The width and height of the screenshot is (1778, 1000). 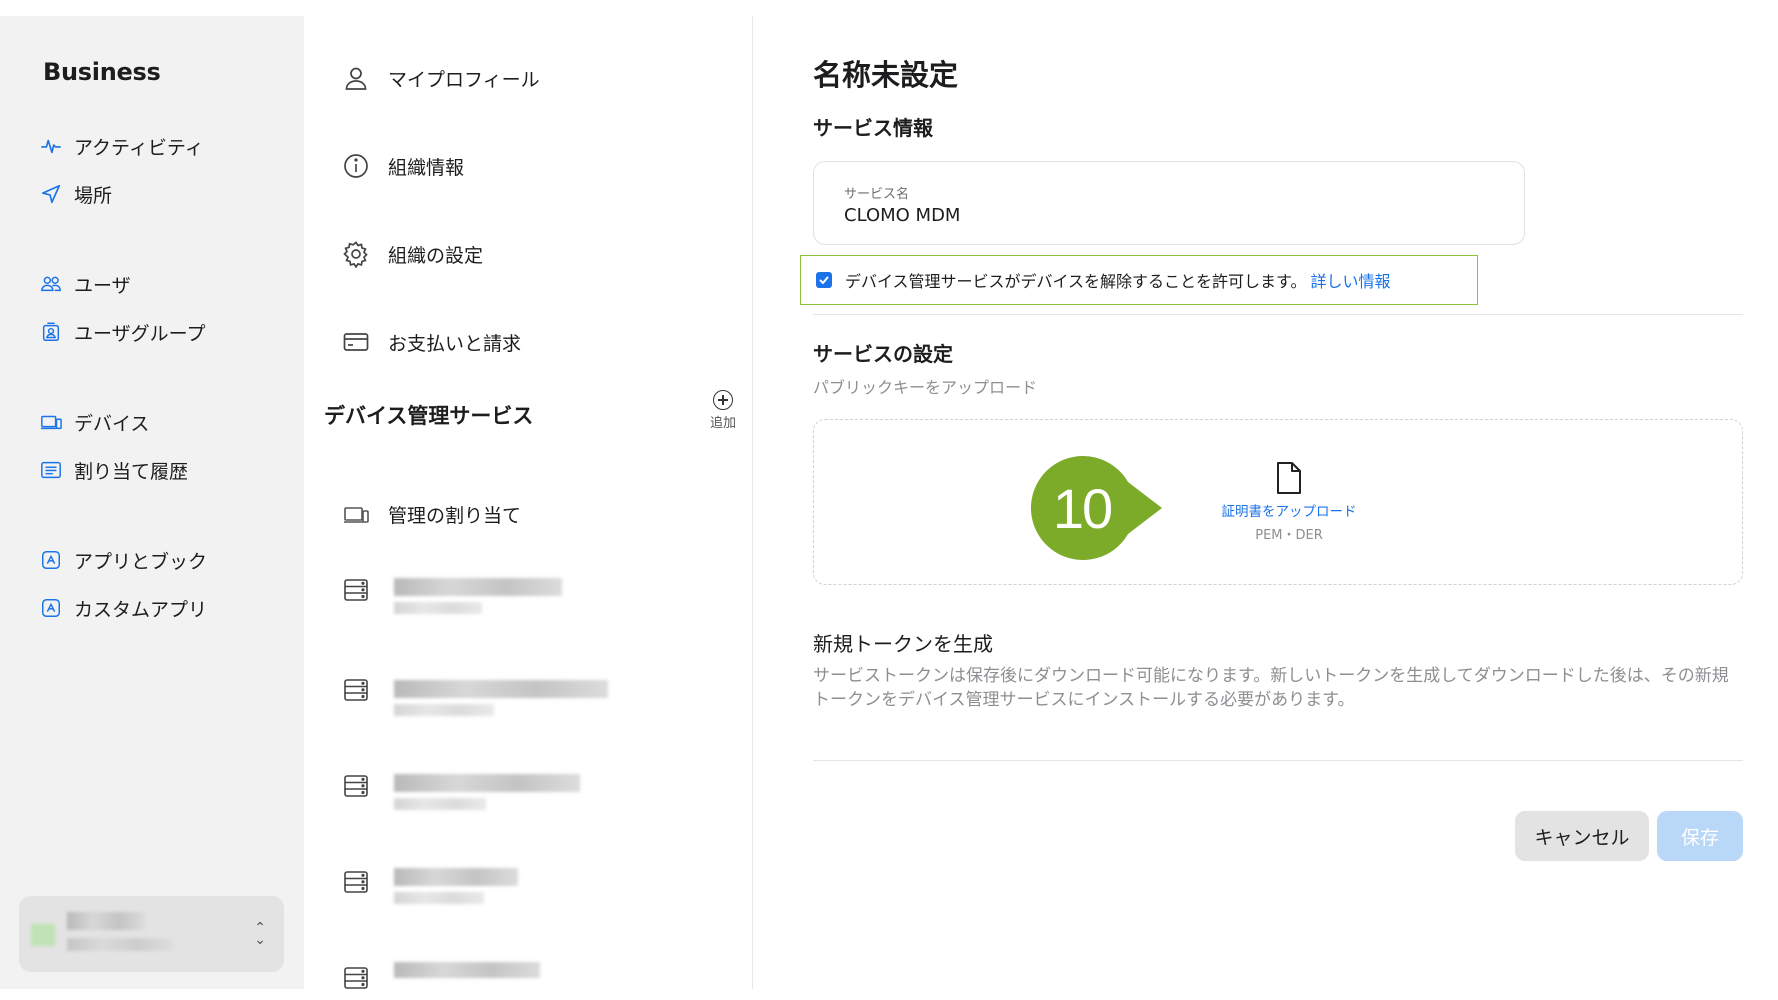 I want to click on upload-certificate-button: 証明書をアップロード PEM・DER, so click(x=1289, y=501).